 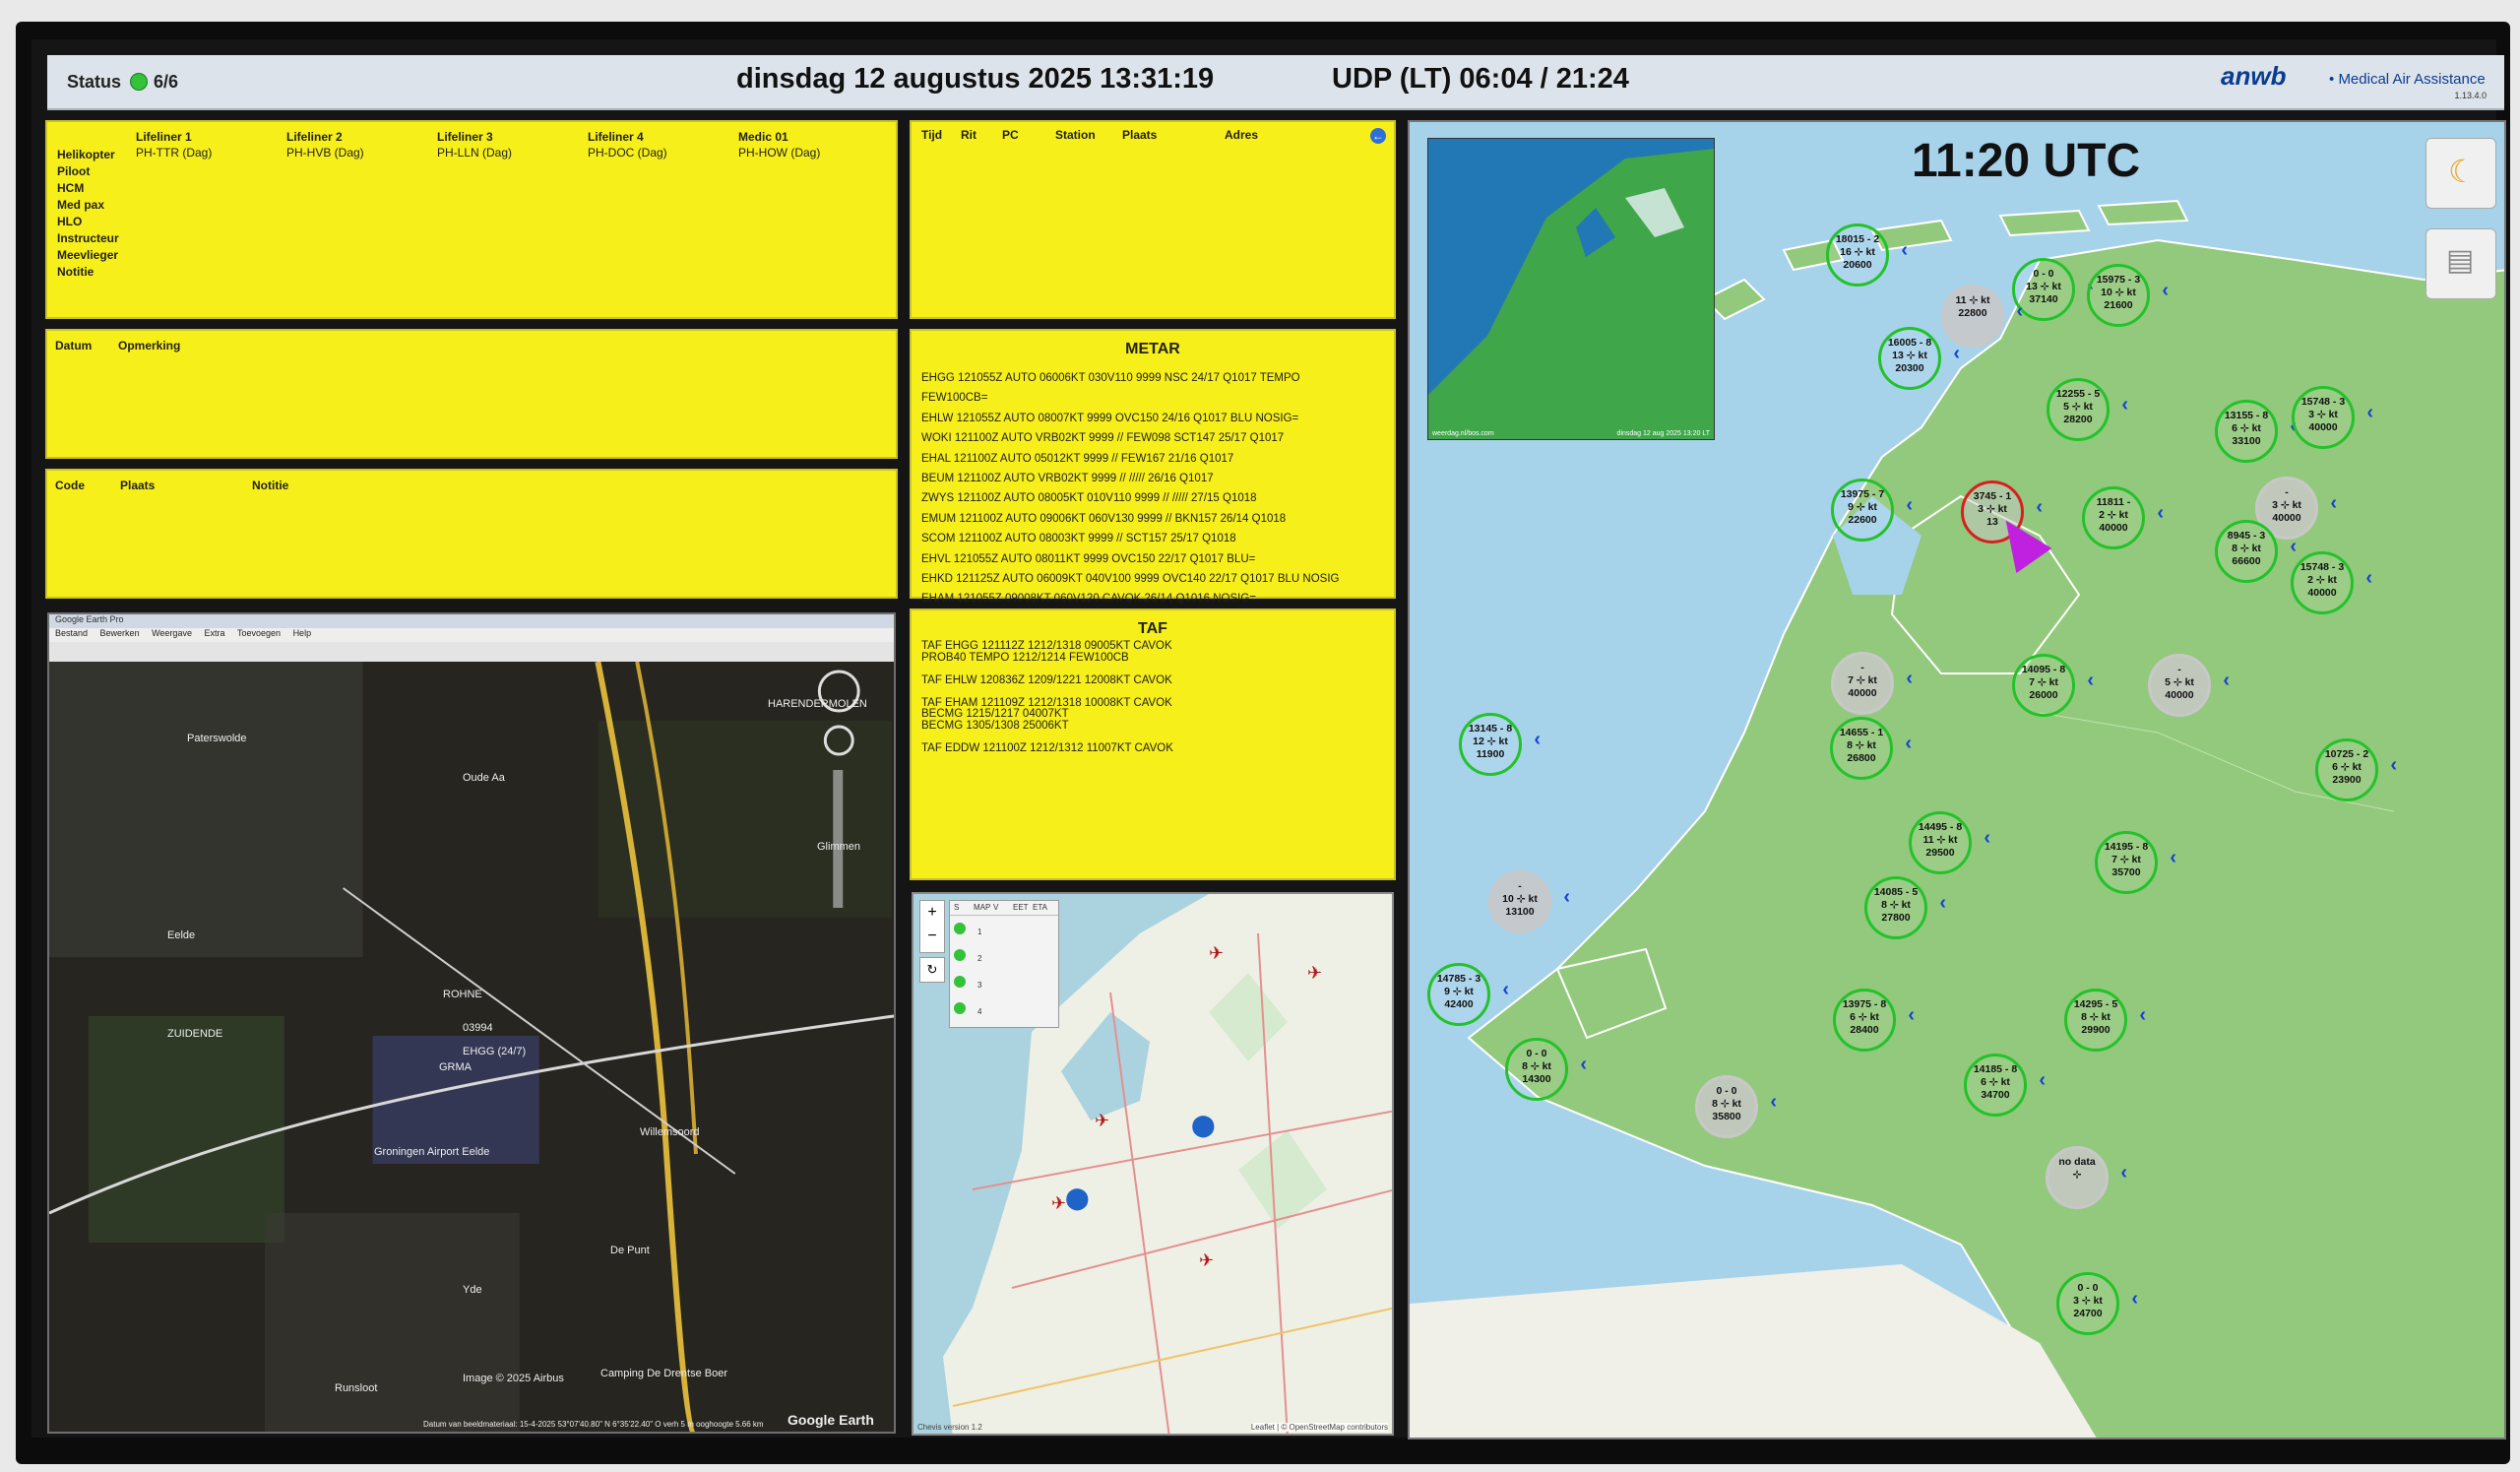 What do you see at coordinates (1319, 1427) in the screenshot?
I see `osm-attribution: Leaflet | © OpenStreetMap contributors` at bounding box center [1319, 1427].